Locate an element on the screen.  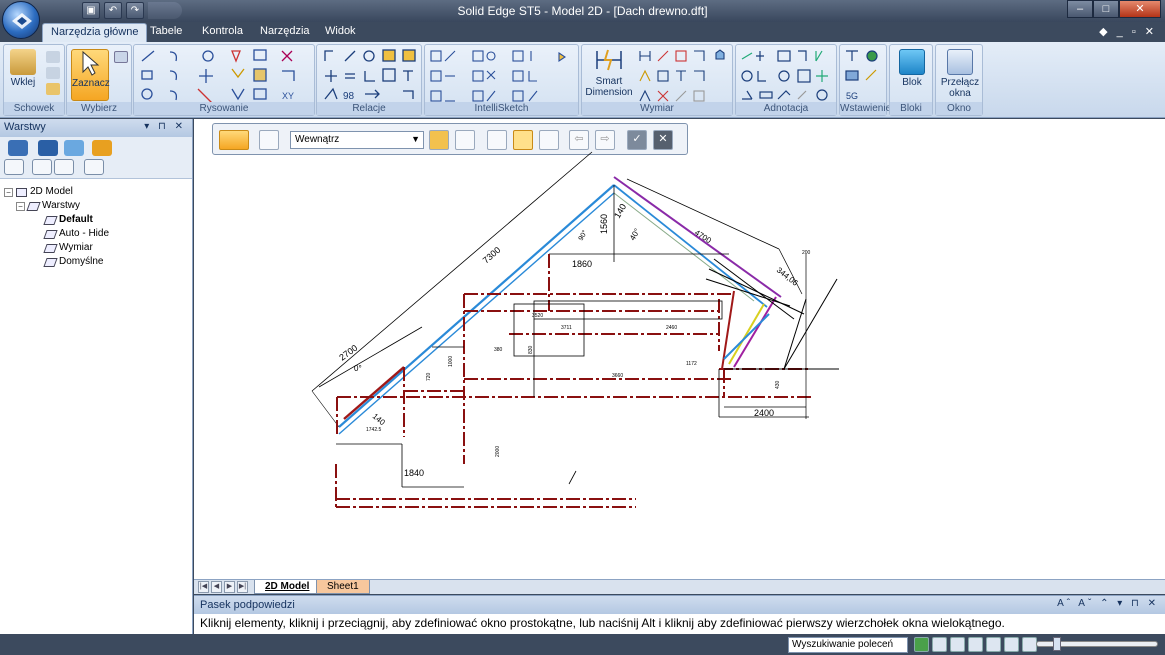
annotation-tools-icon is located at coordinates (788, 76).